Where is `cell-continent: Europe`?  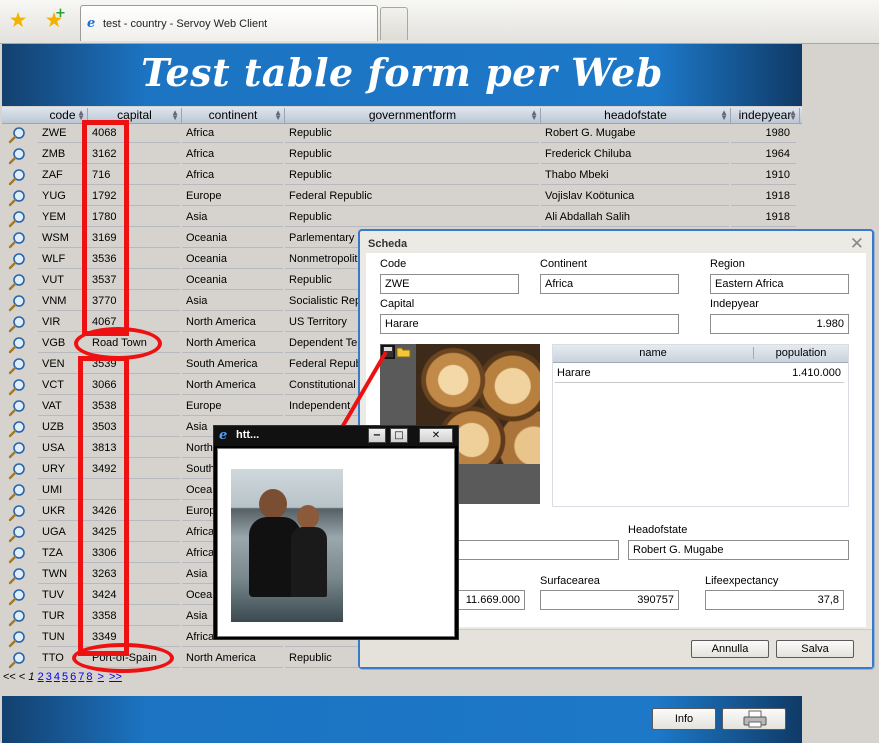 cell-continent: Europe is located at coordinates (232, 408).